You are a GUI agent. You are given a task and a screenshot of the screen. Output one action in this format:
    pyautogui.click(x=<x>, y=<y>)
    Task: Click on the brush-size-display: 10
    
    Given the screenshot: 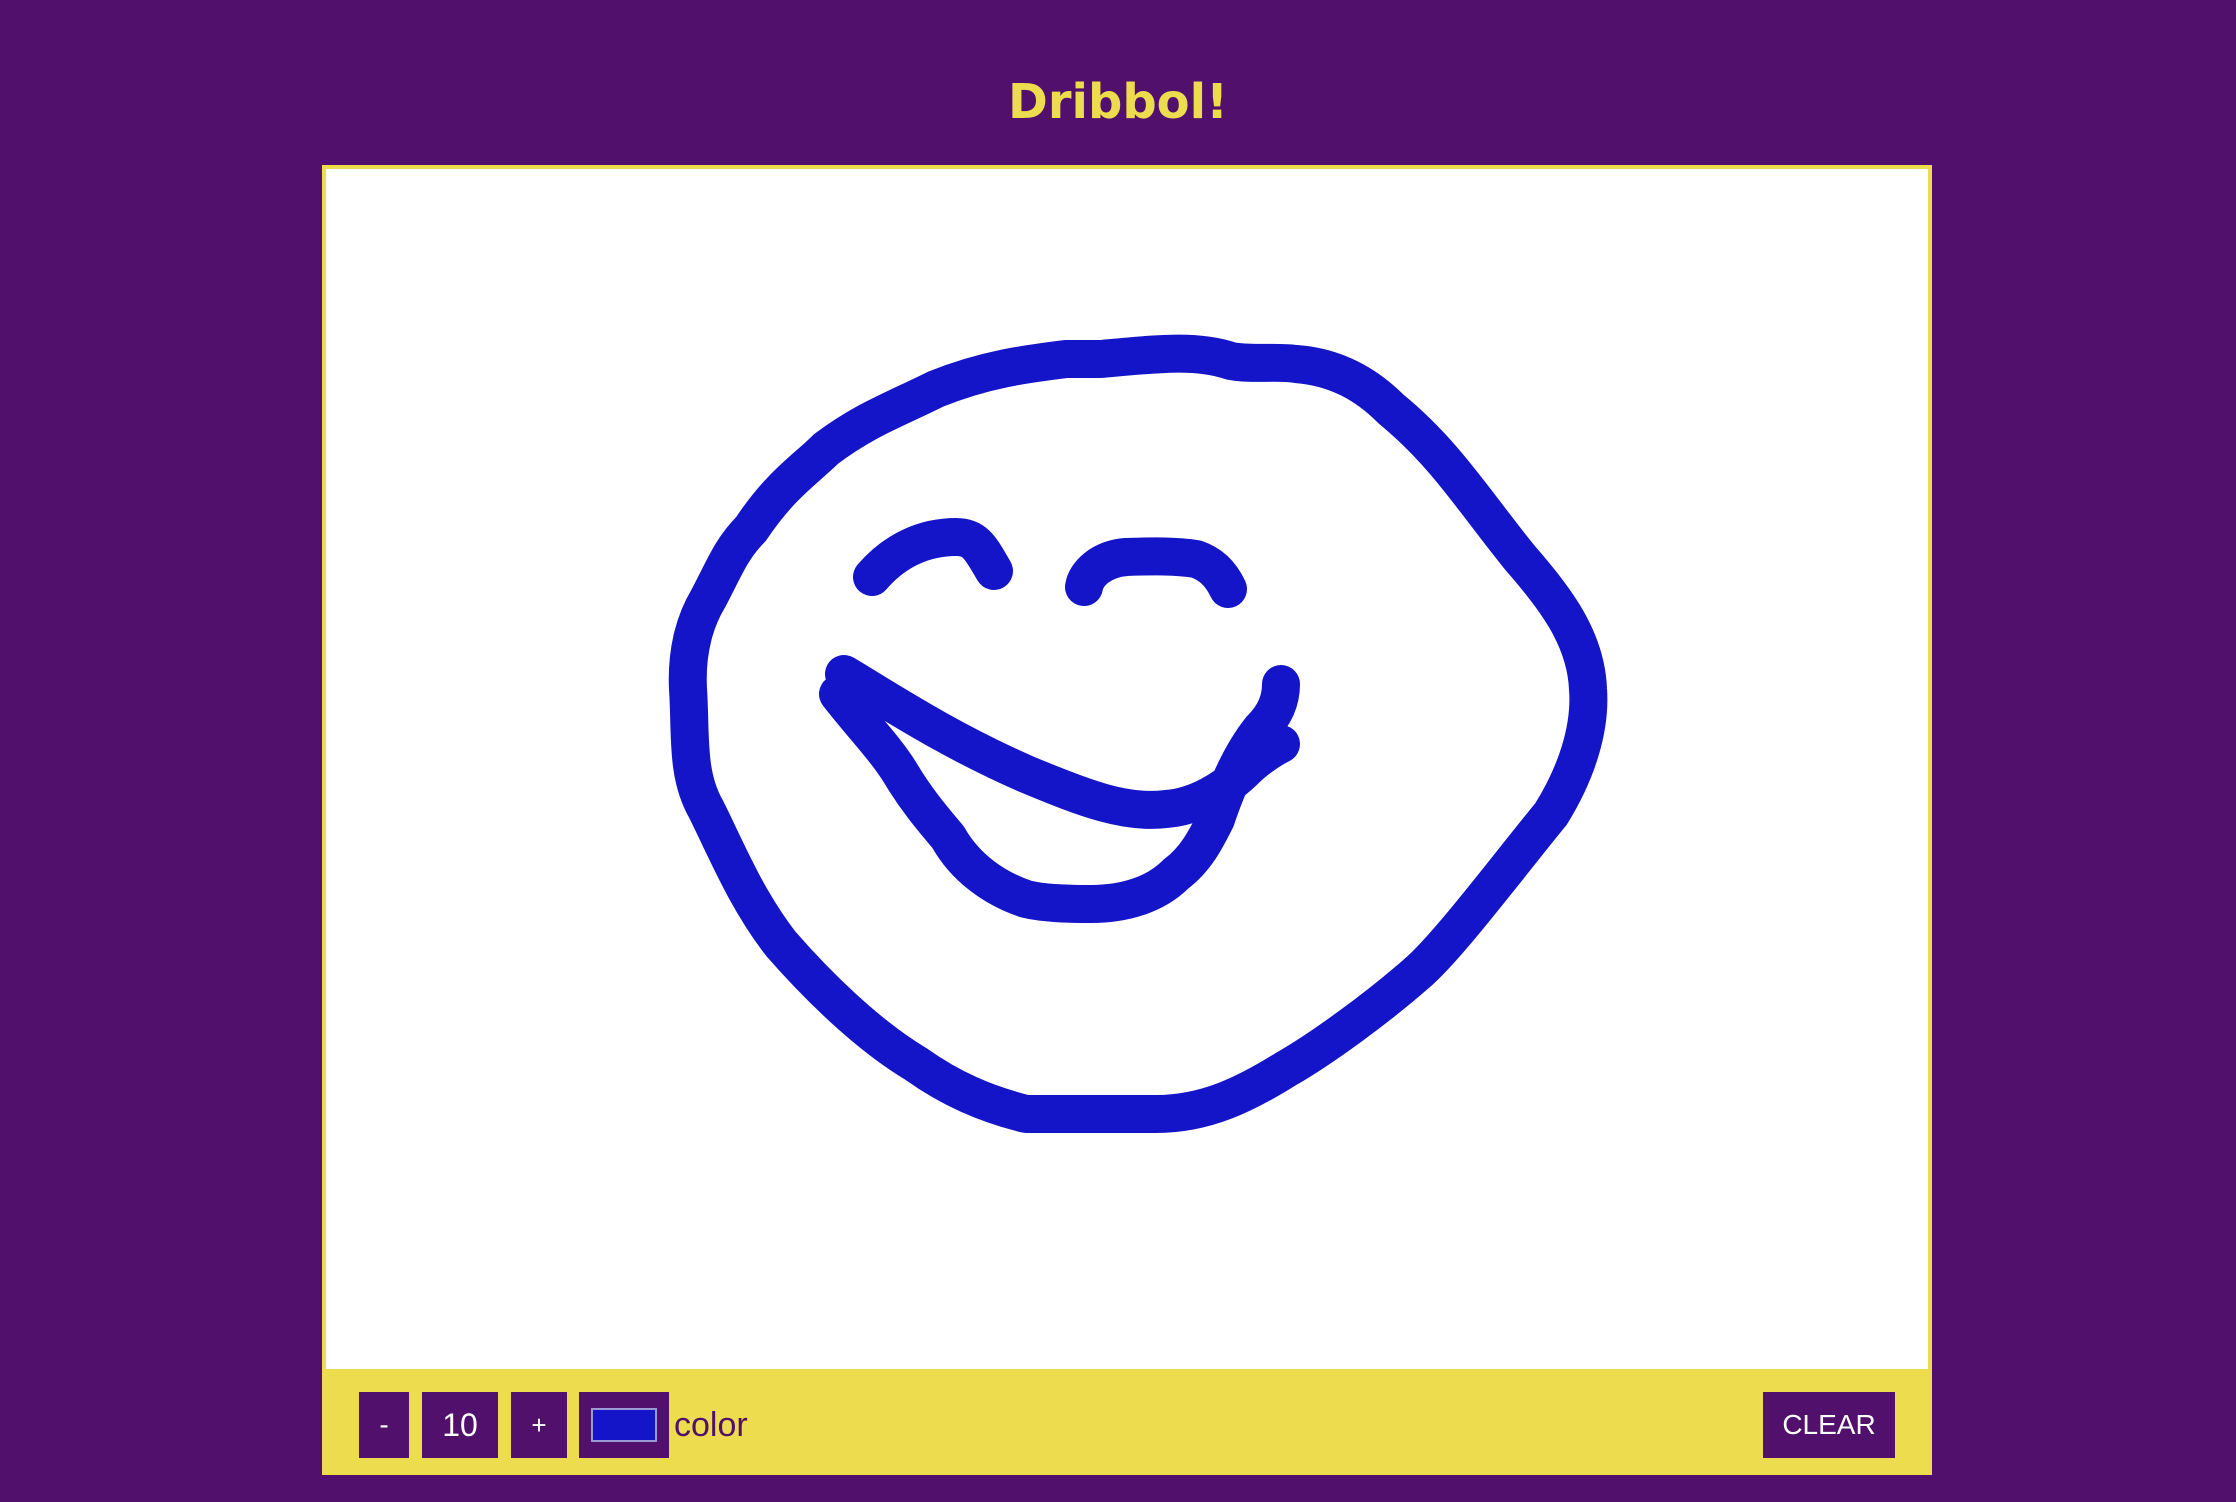 What is the action you would take?
    pyautogui.click(x=460, y=1425)
    